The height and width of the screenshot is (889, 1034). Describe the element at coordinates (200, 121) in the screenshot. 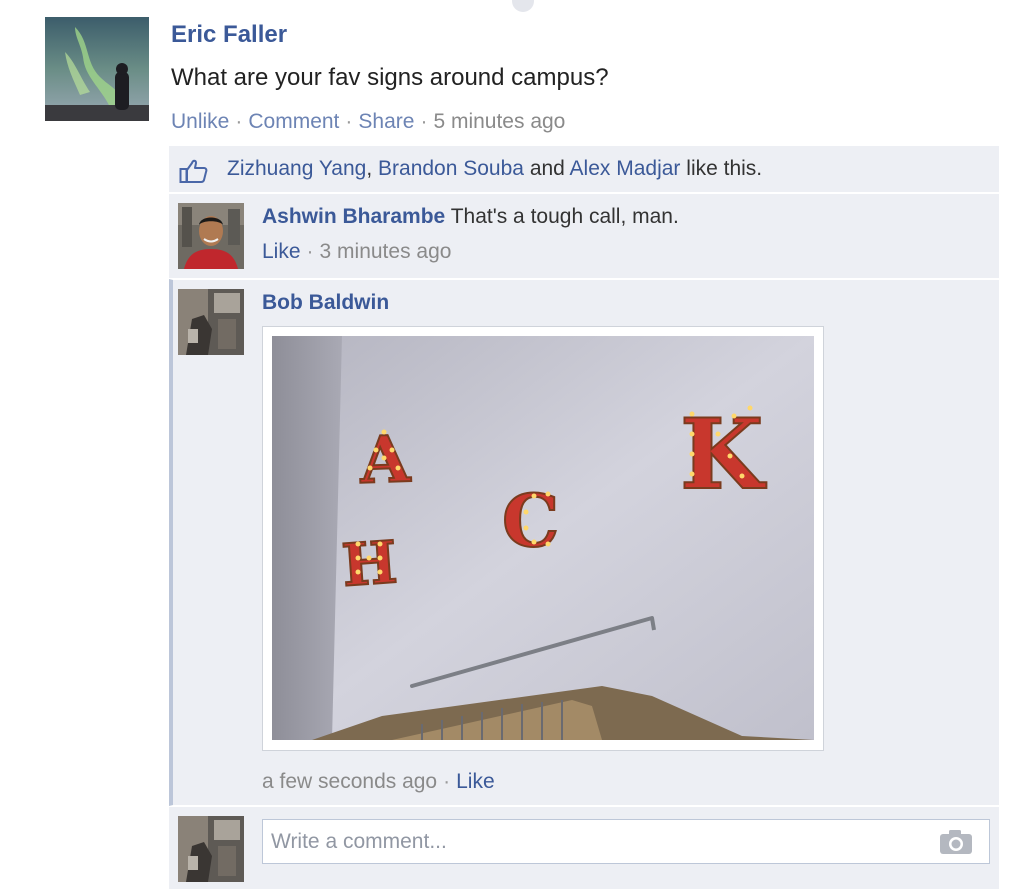

I see `unlike-link: Unlike` at that location.